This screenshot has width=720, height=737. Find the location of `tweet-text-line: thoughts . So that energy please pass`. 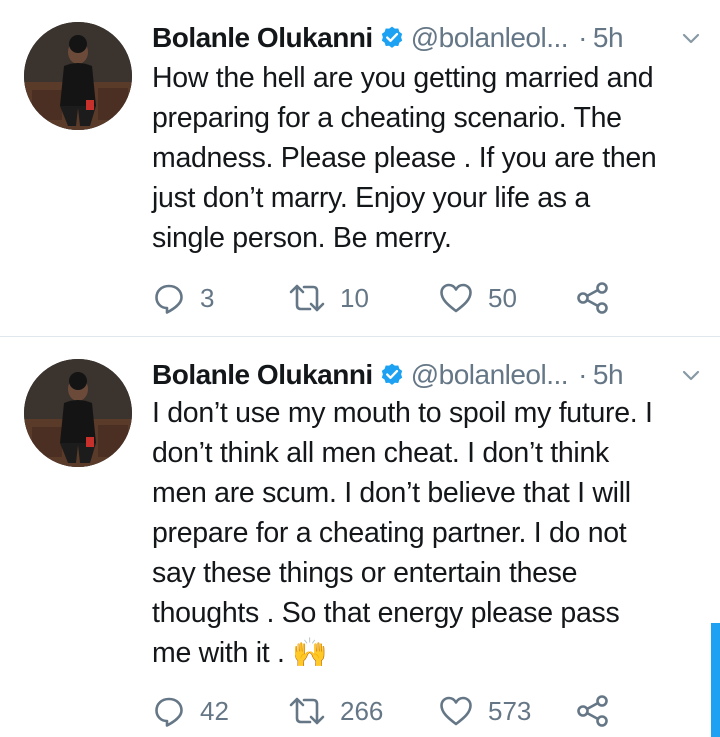

tweet-text-line: thoughts . So that energy please pass is located at coordinates (386, 613).